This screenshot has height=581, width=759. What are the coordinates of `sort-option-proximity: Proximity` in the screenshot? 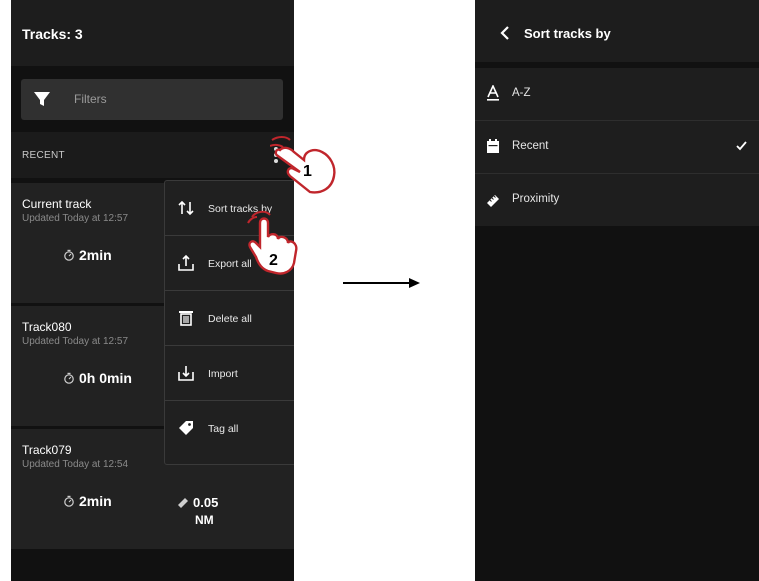 It's located at (617, 200).